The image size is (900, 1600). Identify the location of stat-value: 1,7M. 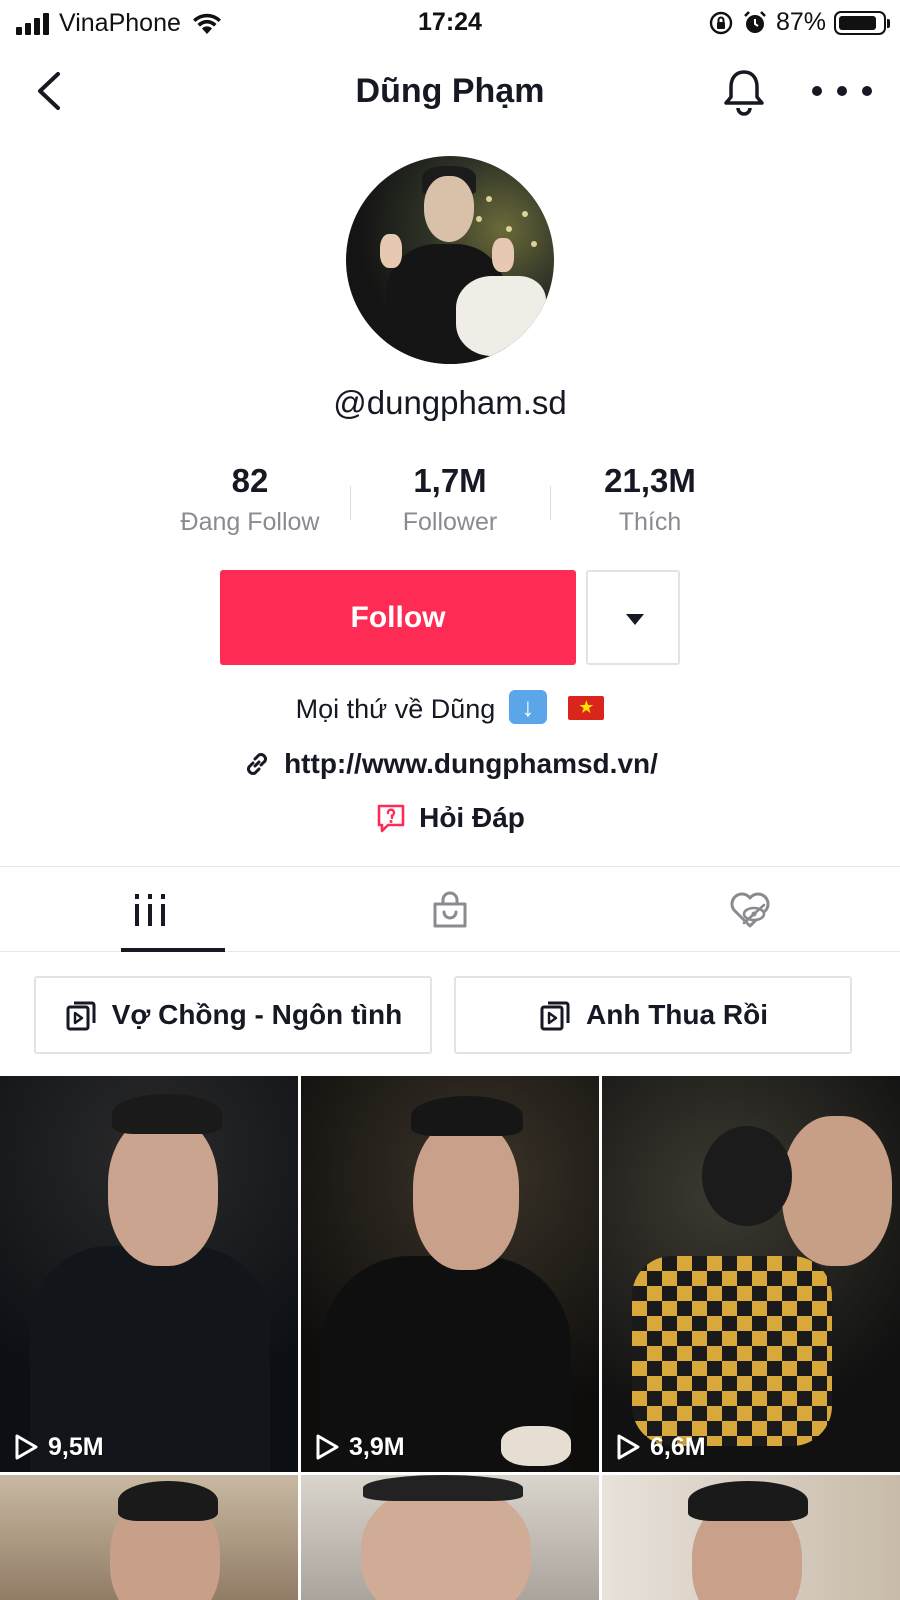
(450, 480).